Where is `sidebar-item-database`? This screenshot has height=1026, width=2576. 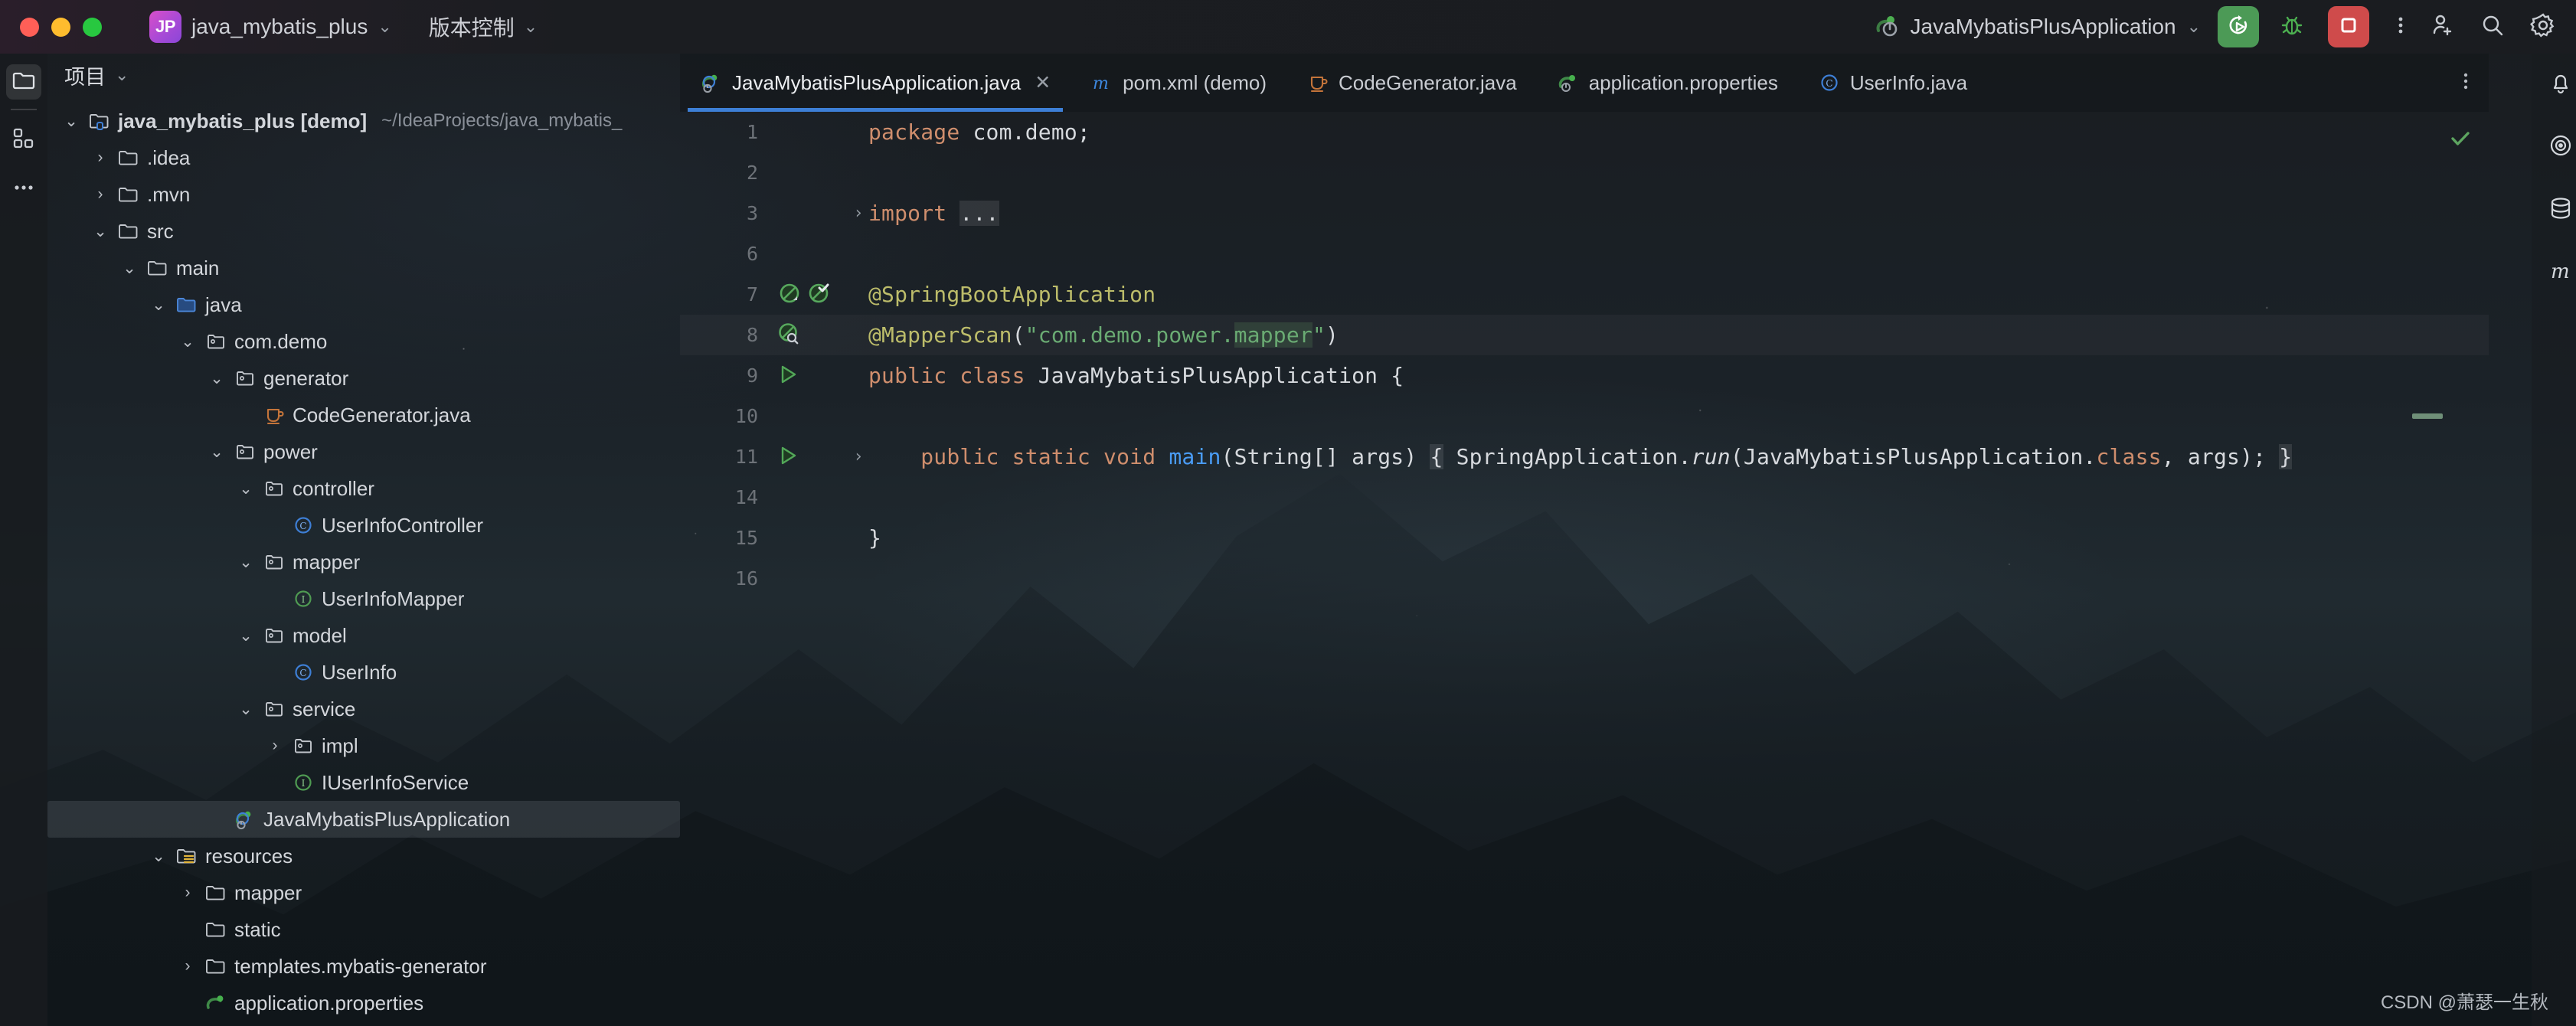 sidebar-item-database is located at coordinates (2554, 209).